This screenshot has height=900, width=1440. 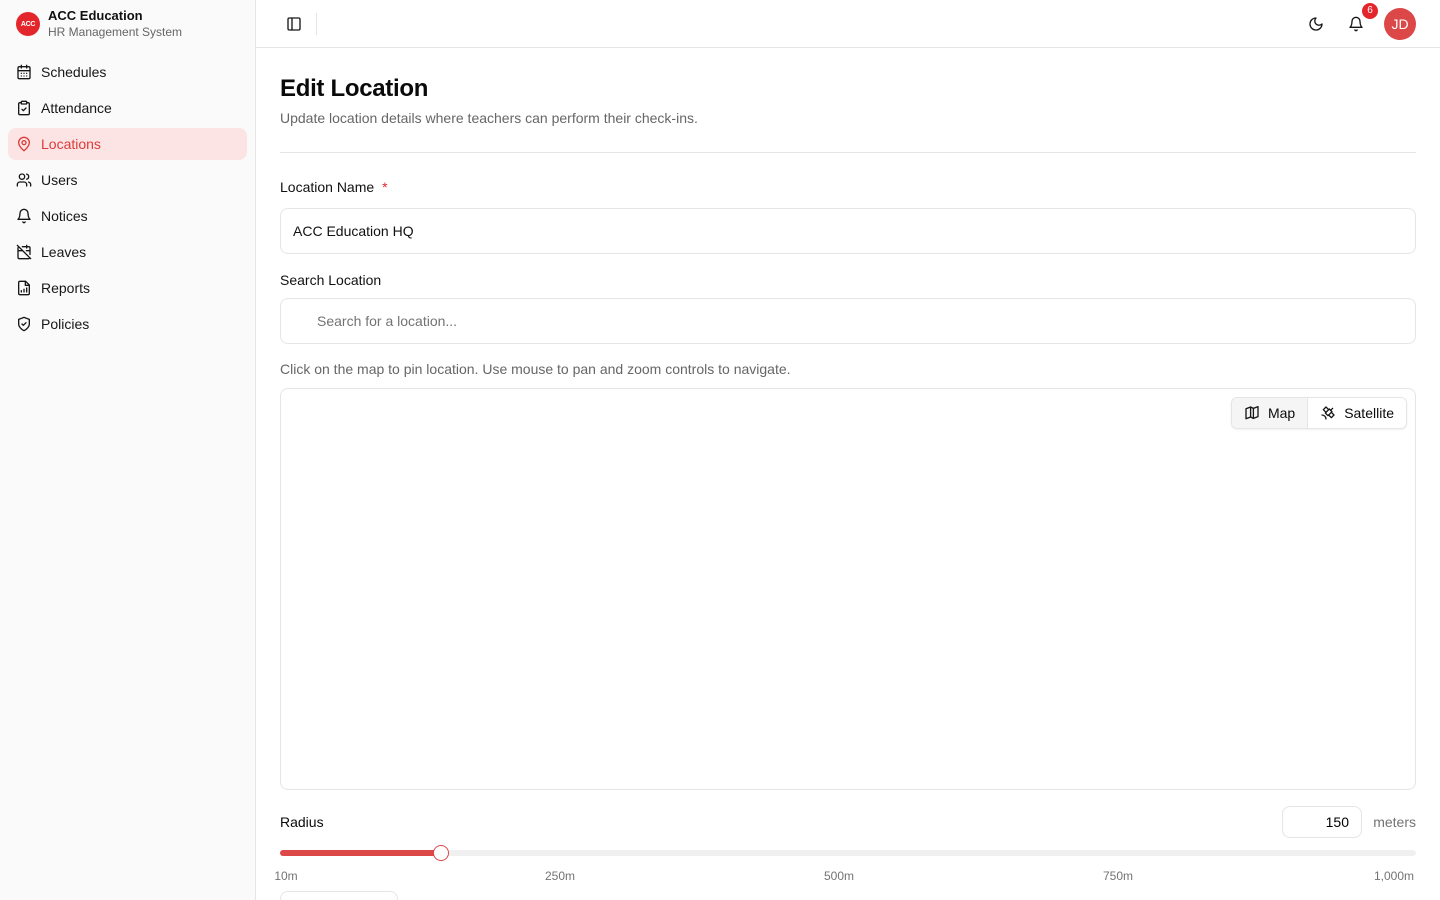 What do you see at coordinates (24, 180) in the screenshot?
I see `users-icon` at bounding box center [24, 180].